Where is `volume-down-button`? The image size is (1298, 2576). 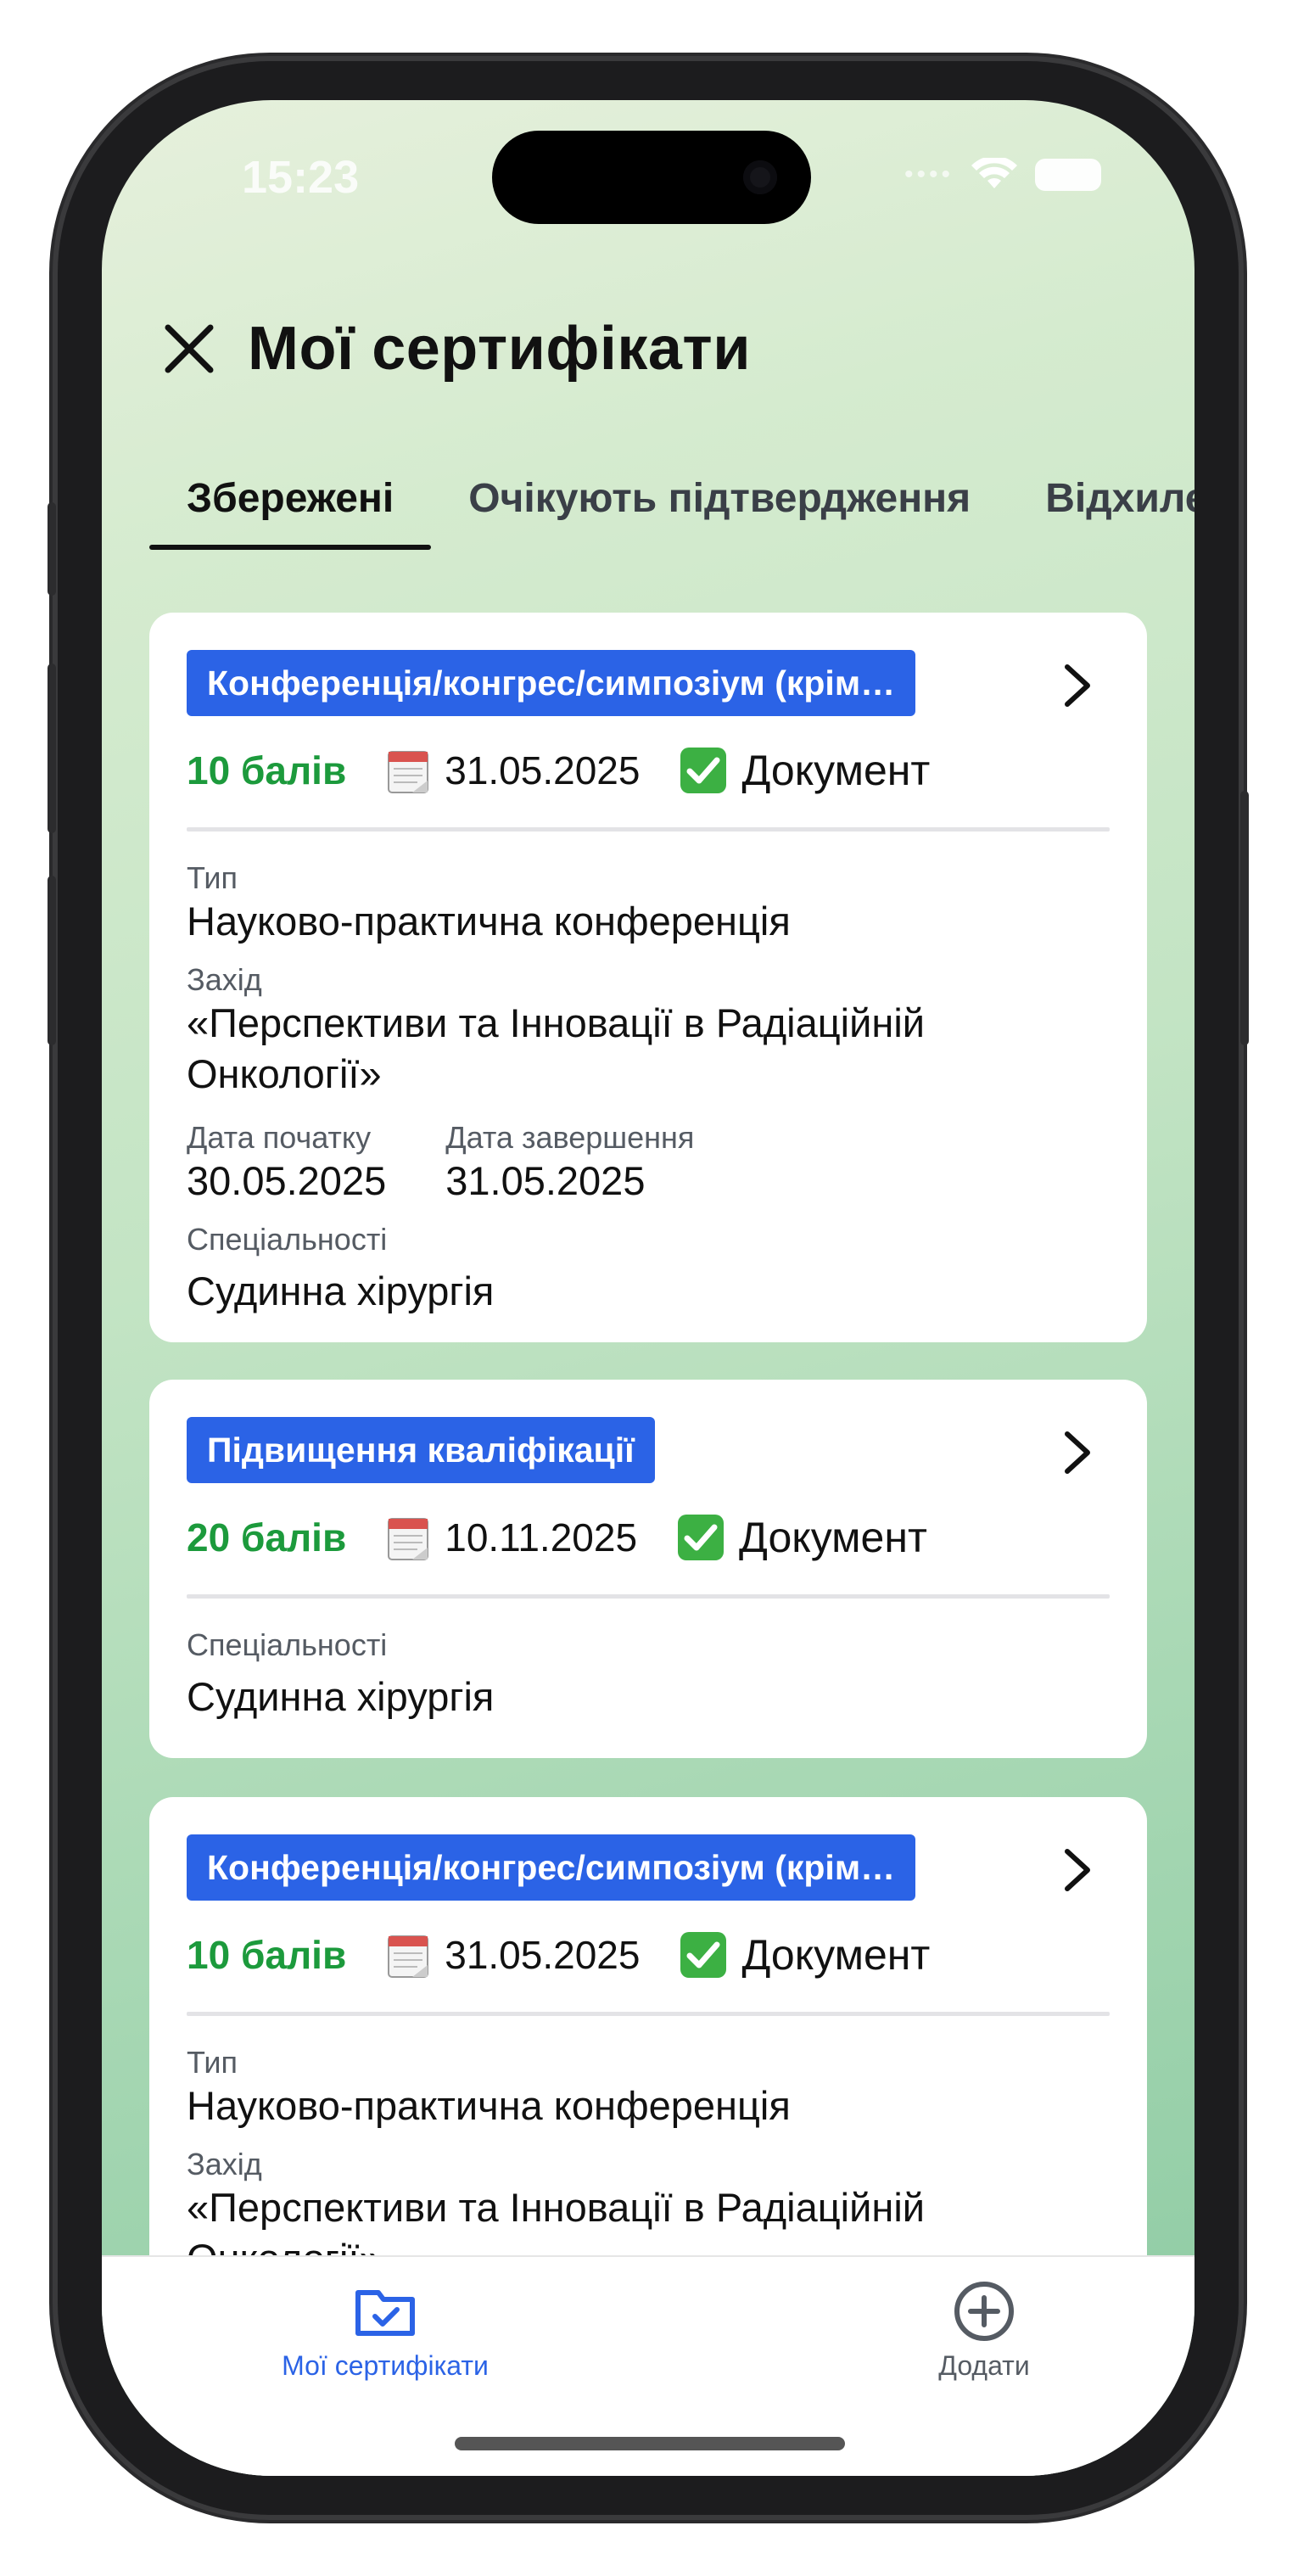
volume-down-button is located at coordinates (52, 960).